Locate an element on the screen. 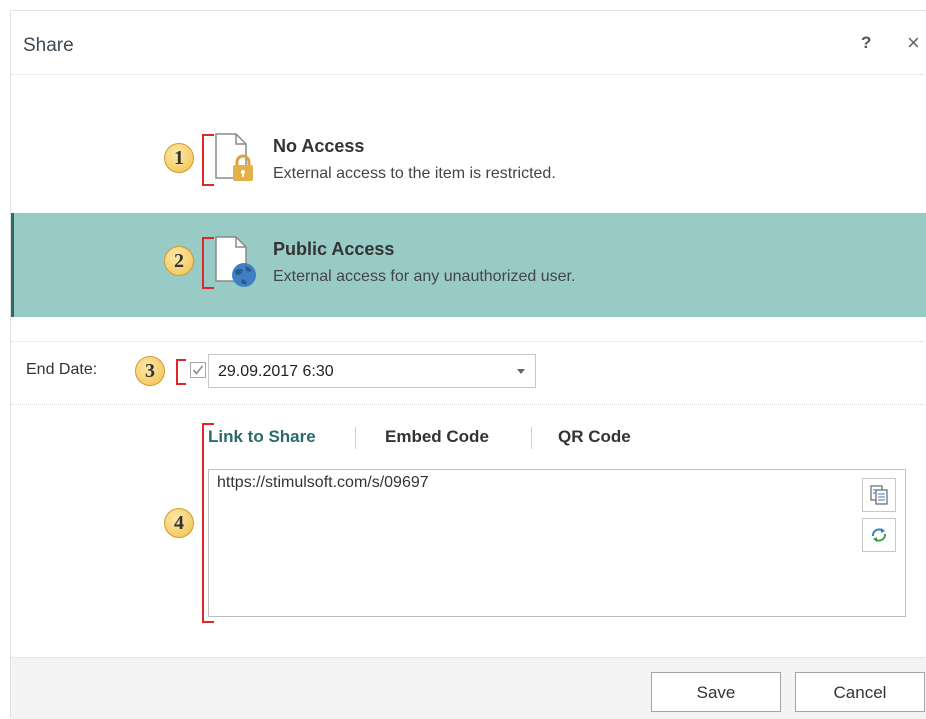 The height and width of the screenshot is (719, 926). save-button: Save is located at coordinates (716, 692).